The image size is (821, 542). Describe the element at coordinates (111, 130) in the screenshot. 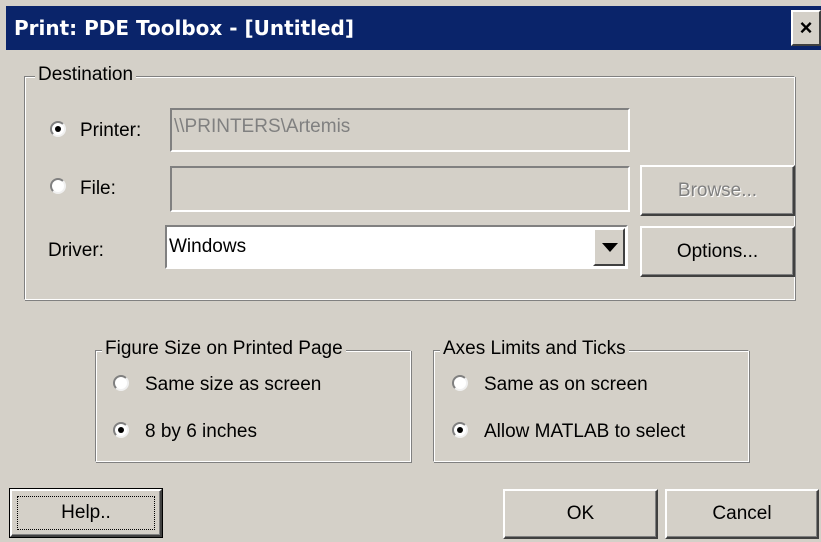

I see `printer-label: Printer:` at that location.